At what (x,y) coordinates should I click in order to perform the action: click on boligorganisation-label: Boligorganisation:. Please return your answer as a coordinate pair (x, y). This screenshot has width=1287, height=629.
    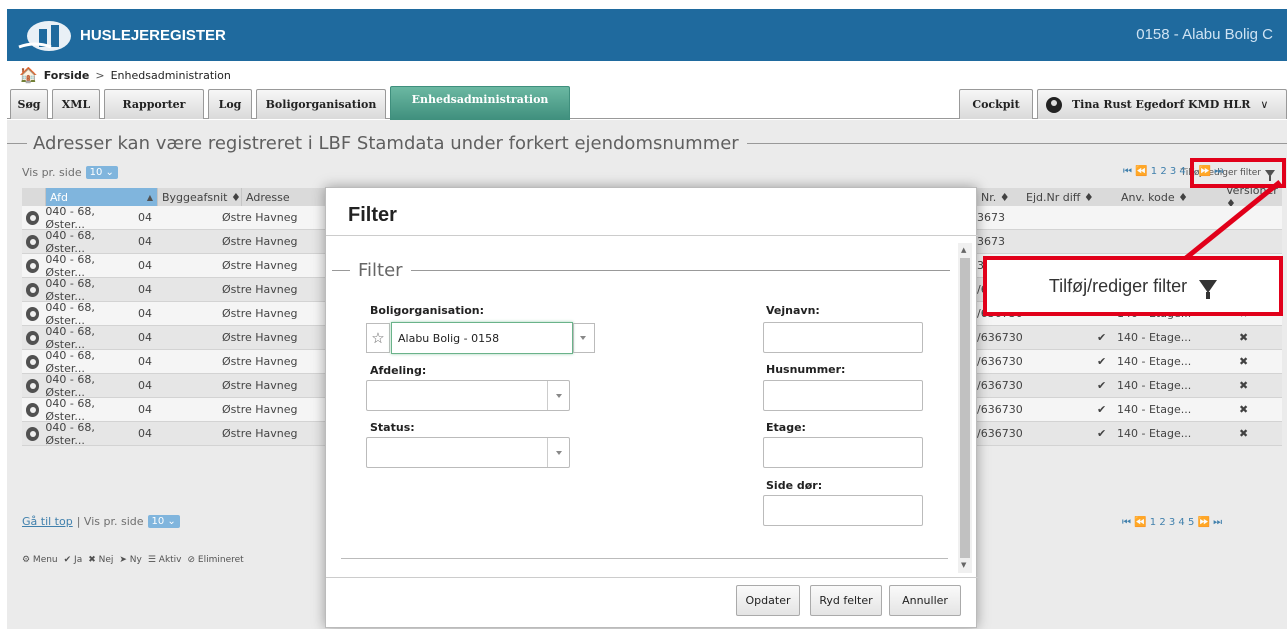
    Looking at the image, I should click on (427, 310).